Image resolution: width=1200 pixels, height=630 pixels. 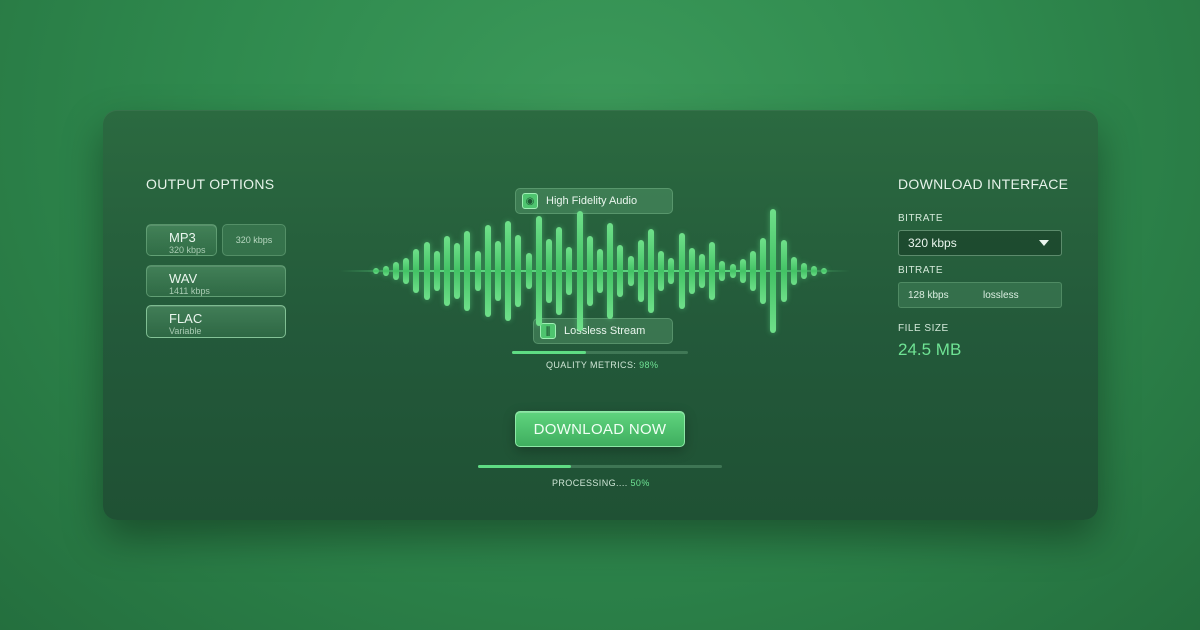 I want to click on download-now-button: DOWNLOAD NOW, so click(x=600, y=429).